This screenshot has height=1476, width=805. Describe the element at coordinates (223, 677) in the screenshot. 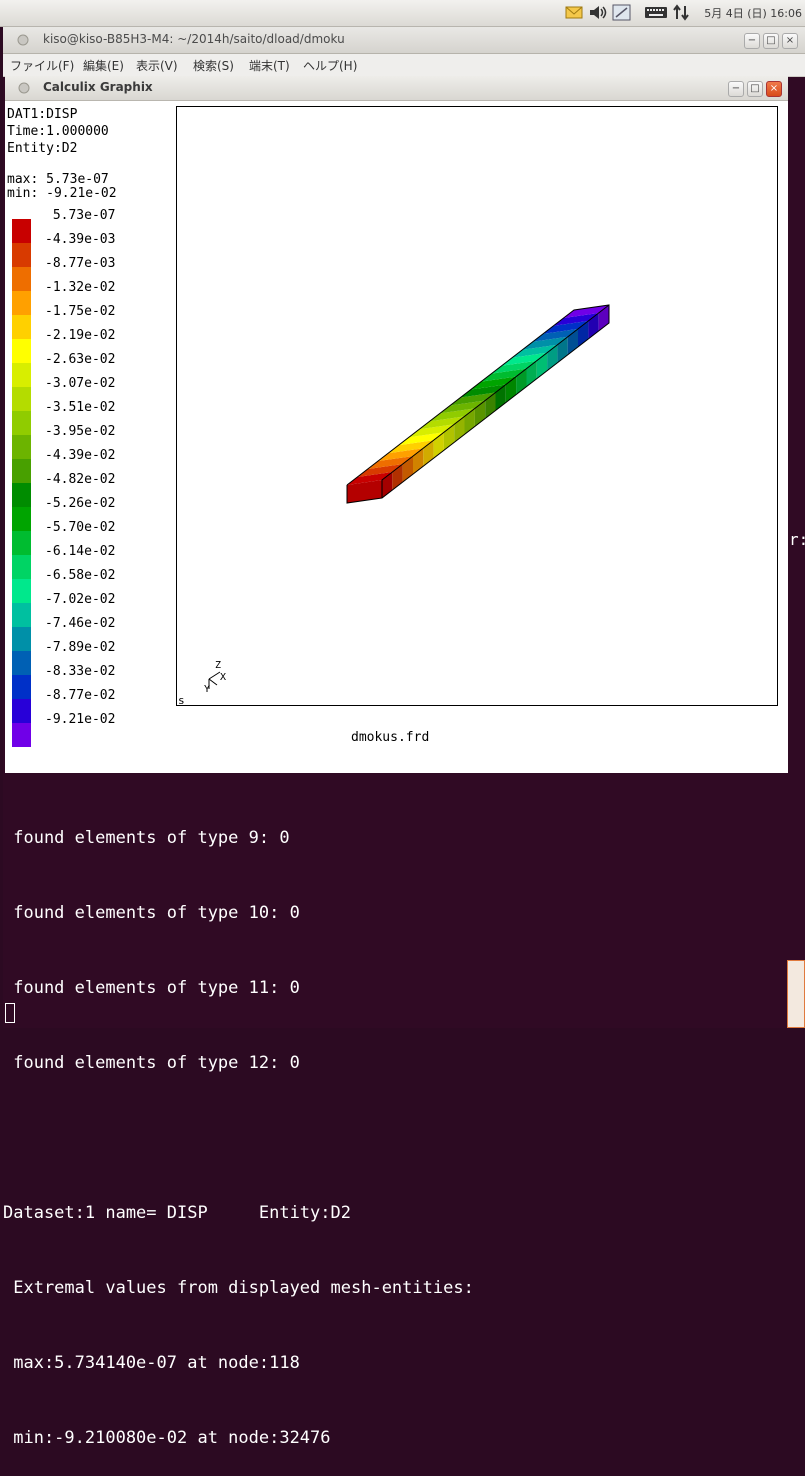

I see `axis-x-label: X` at that location.